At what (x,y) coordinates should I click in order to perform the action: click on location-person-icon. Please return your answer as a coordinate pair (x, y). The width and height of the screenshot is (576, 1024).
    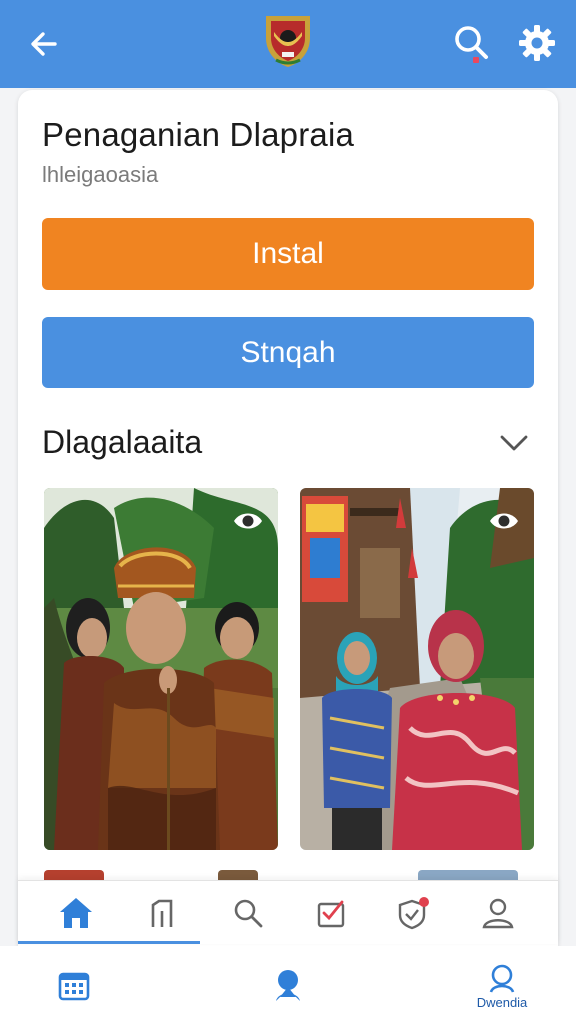
    Looking at the image, I should click on (288, 985).